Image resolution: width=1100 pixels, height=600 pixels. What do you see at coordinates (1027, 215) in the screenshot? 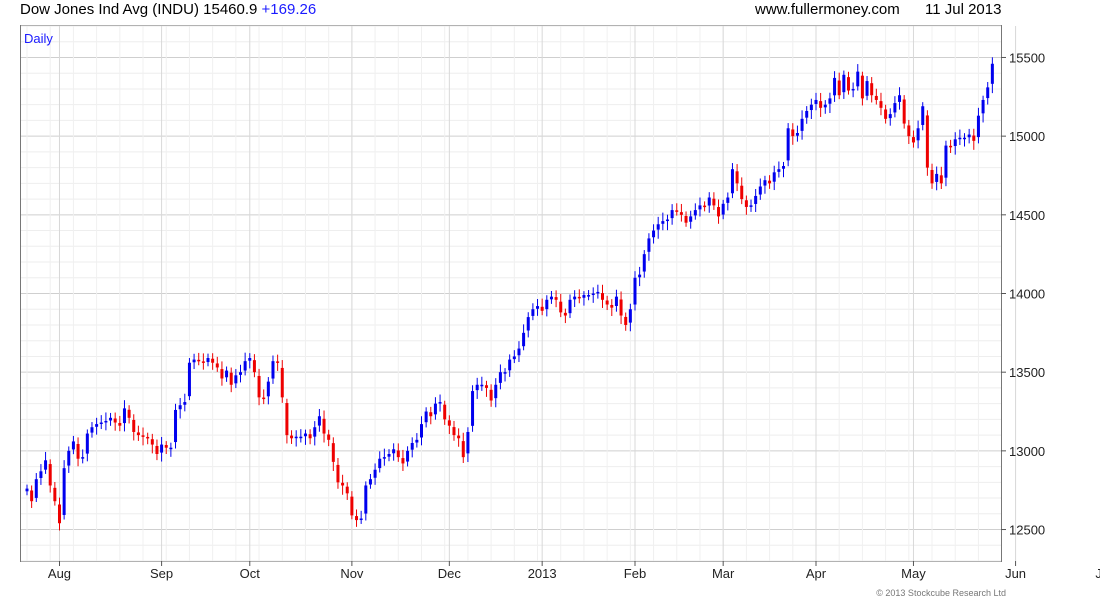
I see `y-tick-label: 14500` at bounding box center [1027, 215].